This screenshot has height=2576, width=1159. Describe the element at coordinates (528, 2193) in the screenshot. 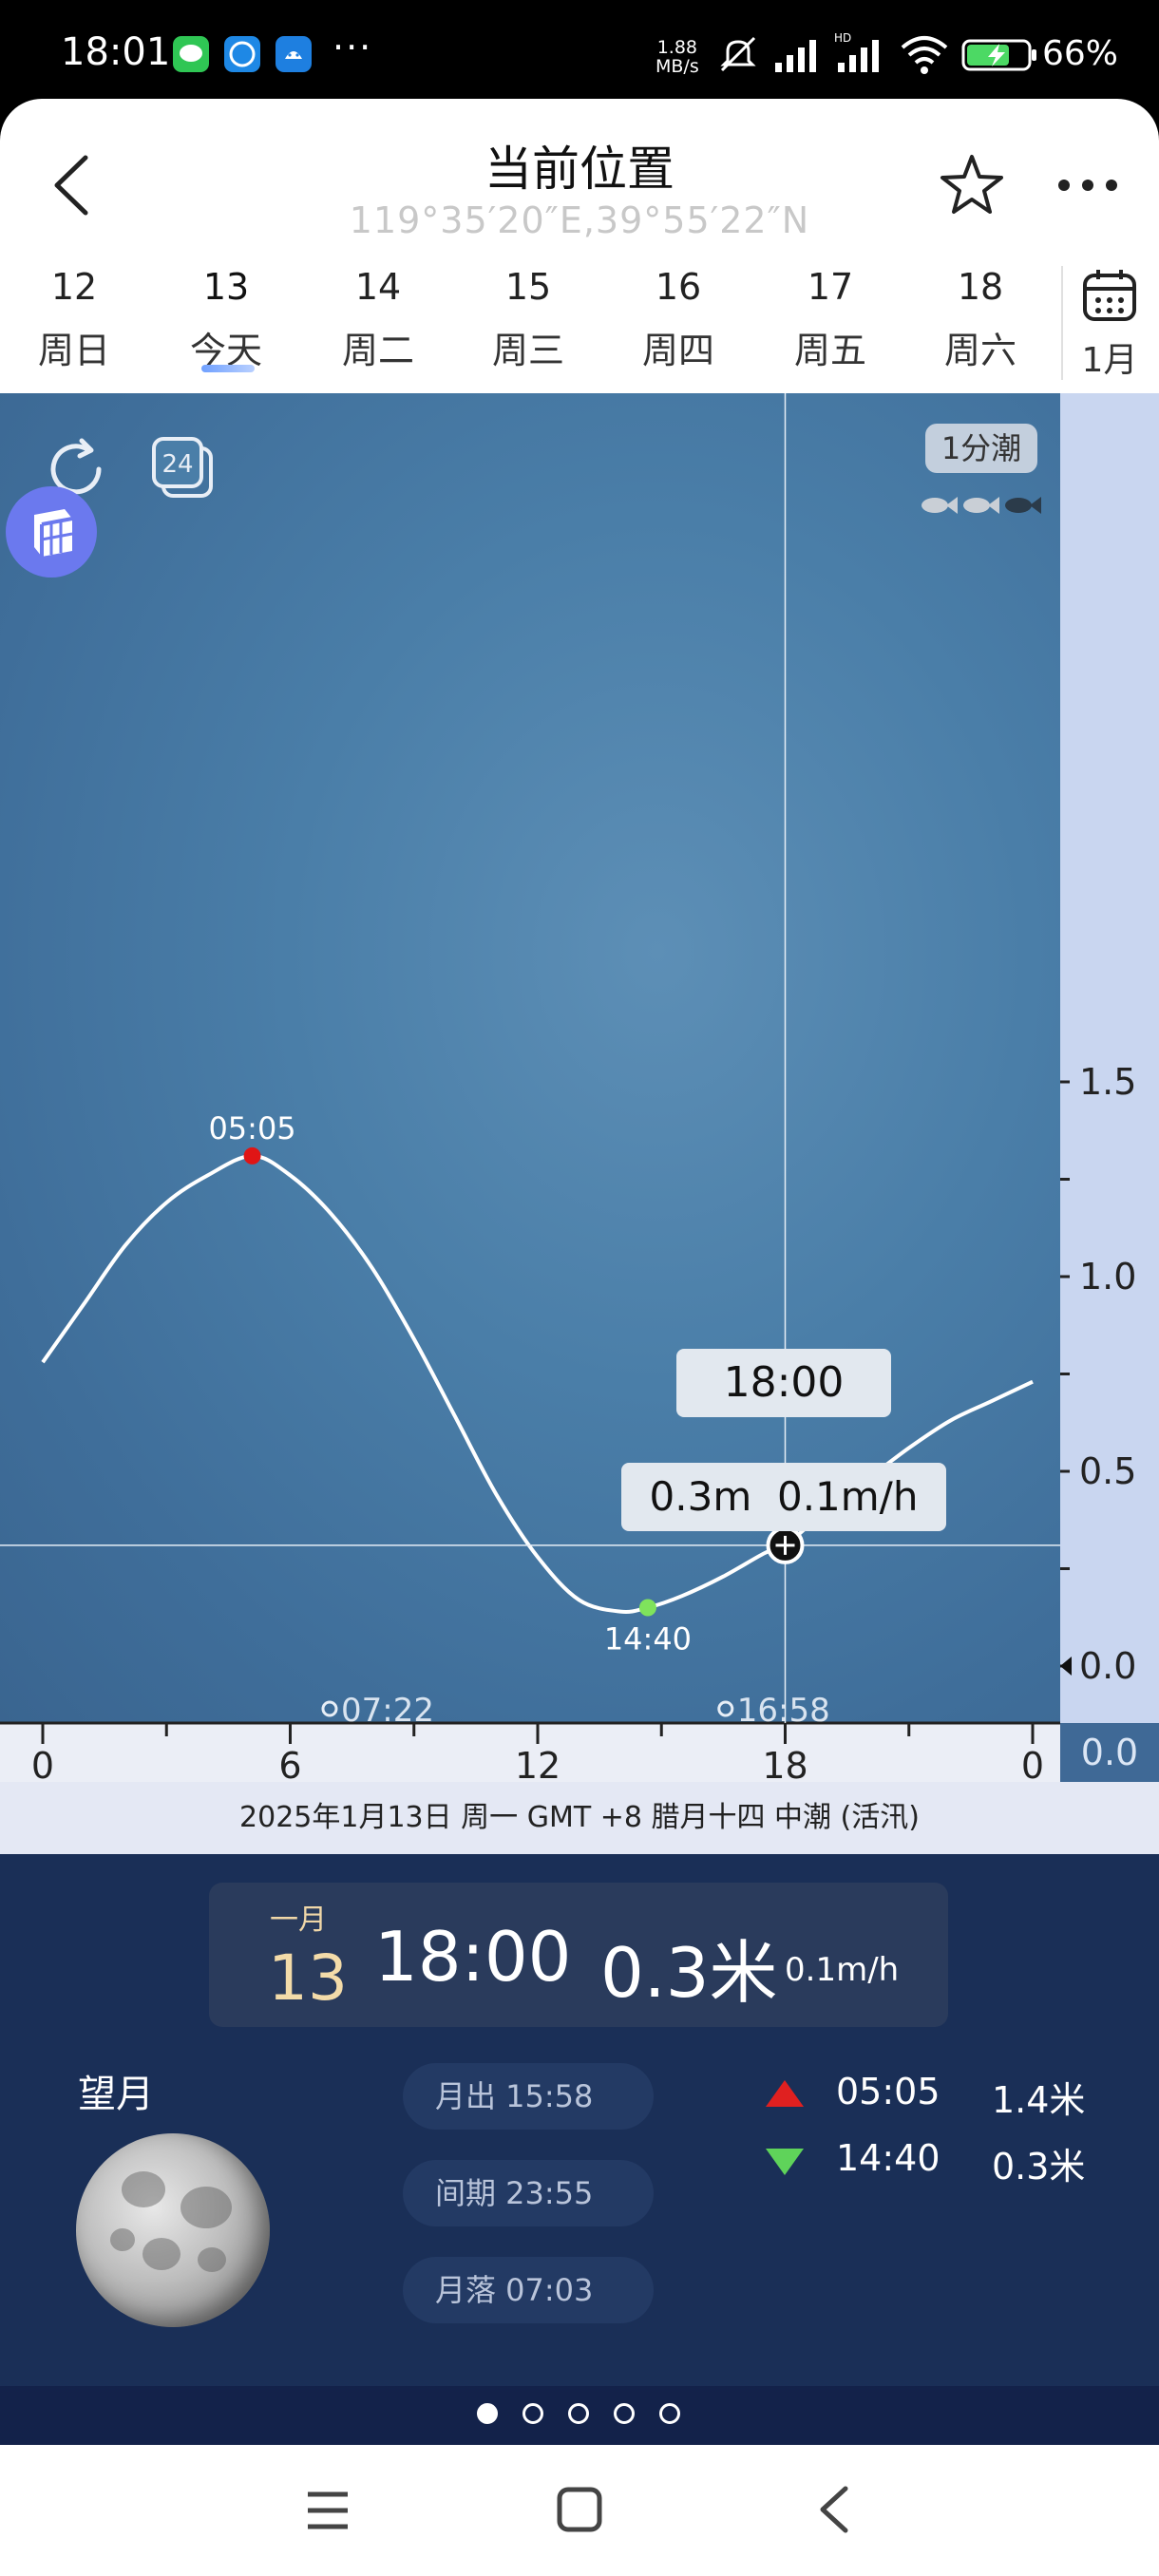

I see `interval-pill: 间期 23:55` at that location.